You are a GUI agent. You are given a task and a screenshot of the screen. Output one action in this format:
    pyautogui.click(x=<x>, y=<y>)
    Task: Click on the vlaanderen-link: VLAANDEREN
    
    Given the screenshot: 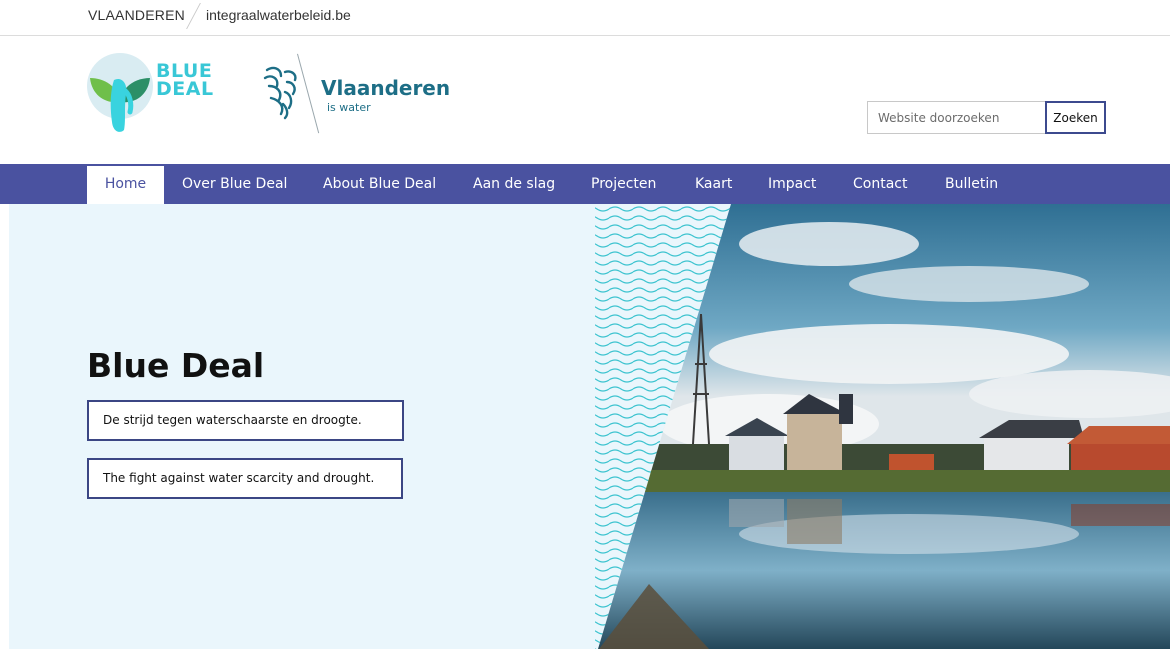 What is the action you would take?
    pyautogui.click(x=136, y=15)
    